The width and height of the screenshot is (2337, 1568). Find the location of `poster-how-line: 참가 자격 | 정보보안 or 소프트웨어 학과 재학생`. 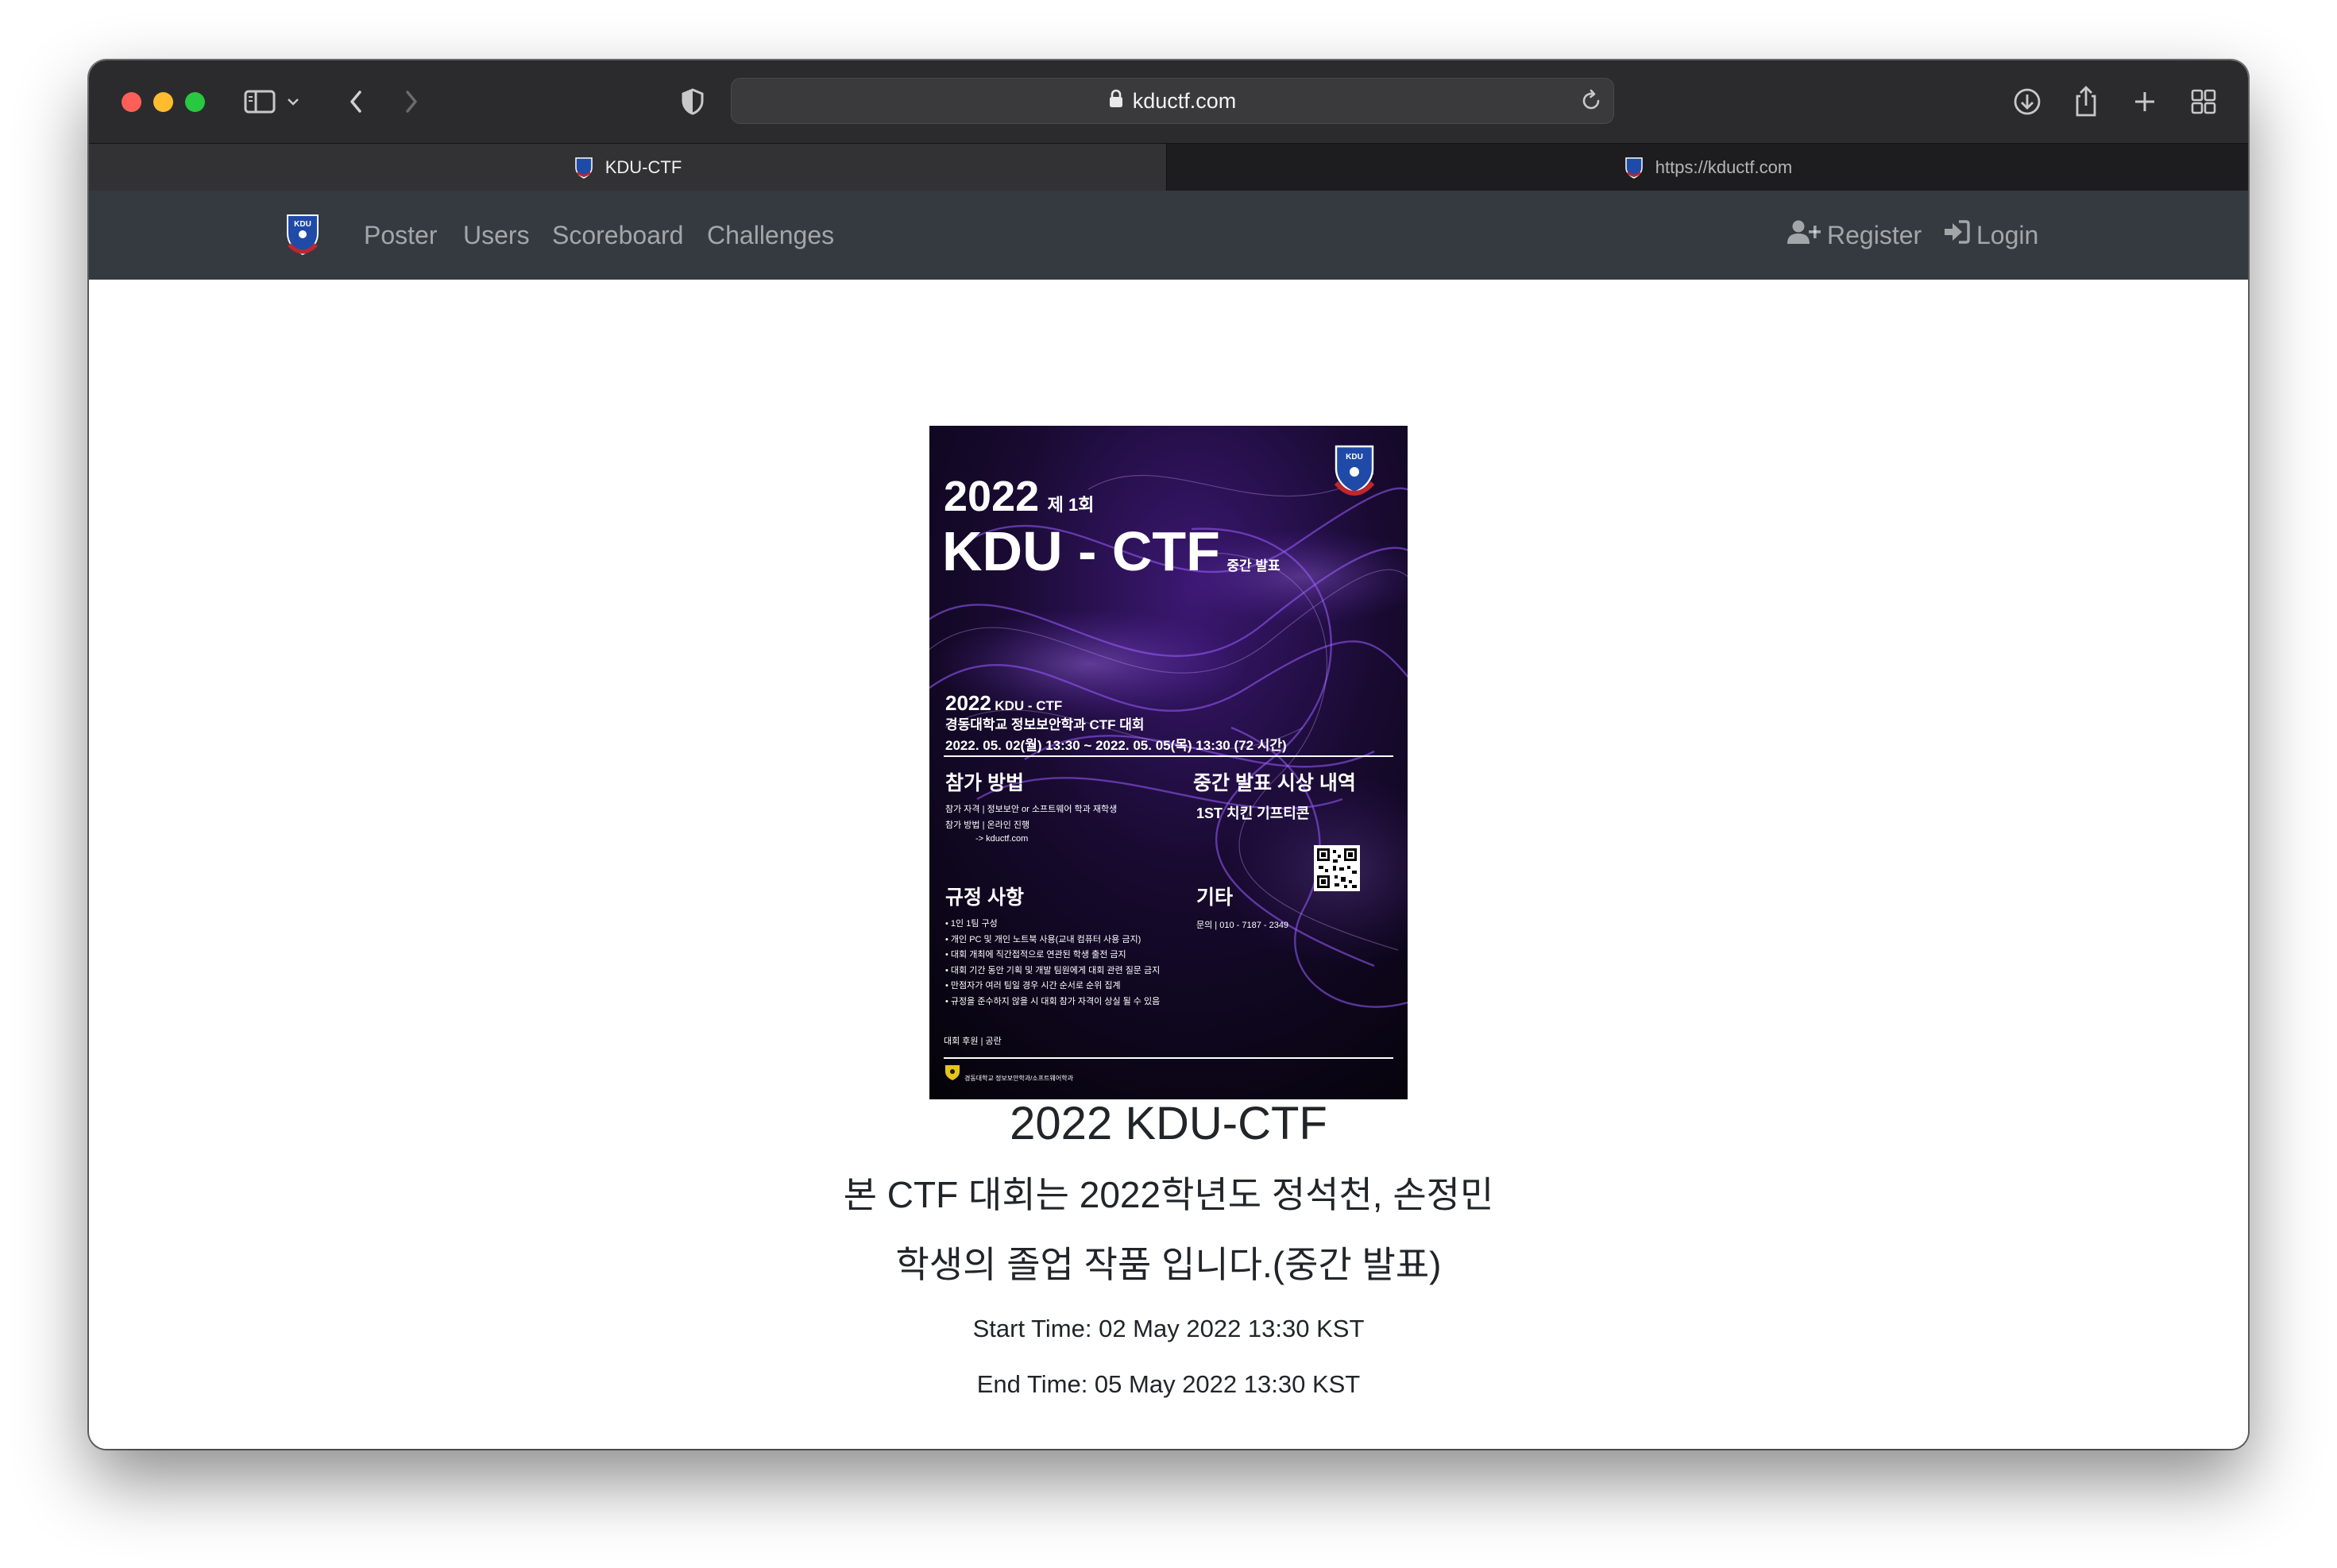

poster-how-line: 참가 자격 | 정보보안 or 소프트웨어 학과 재학생 is located at coordinates (1031, 809).